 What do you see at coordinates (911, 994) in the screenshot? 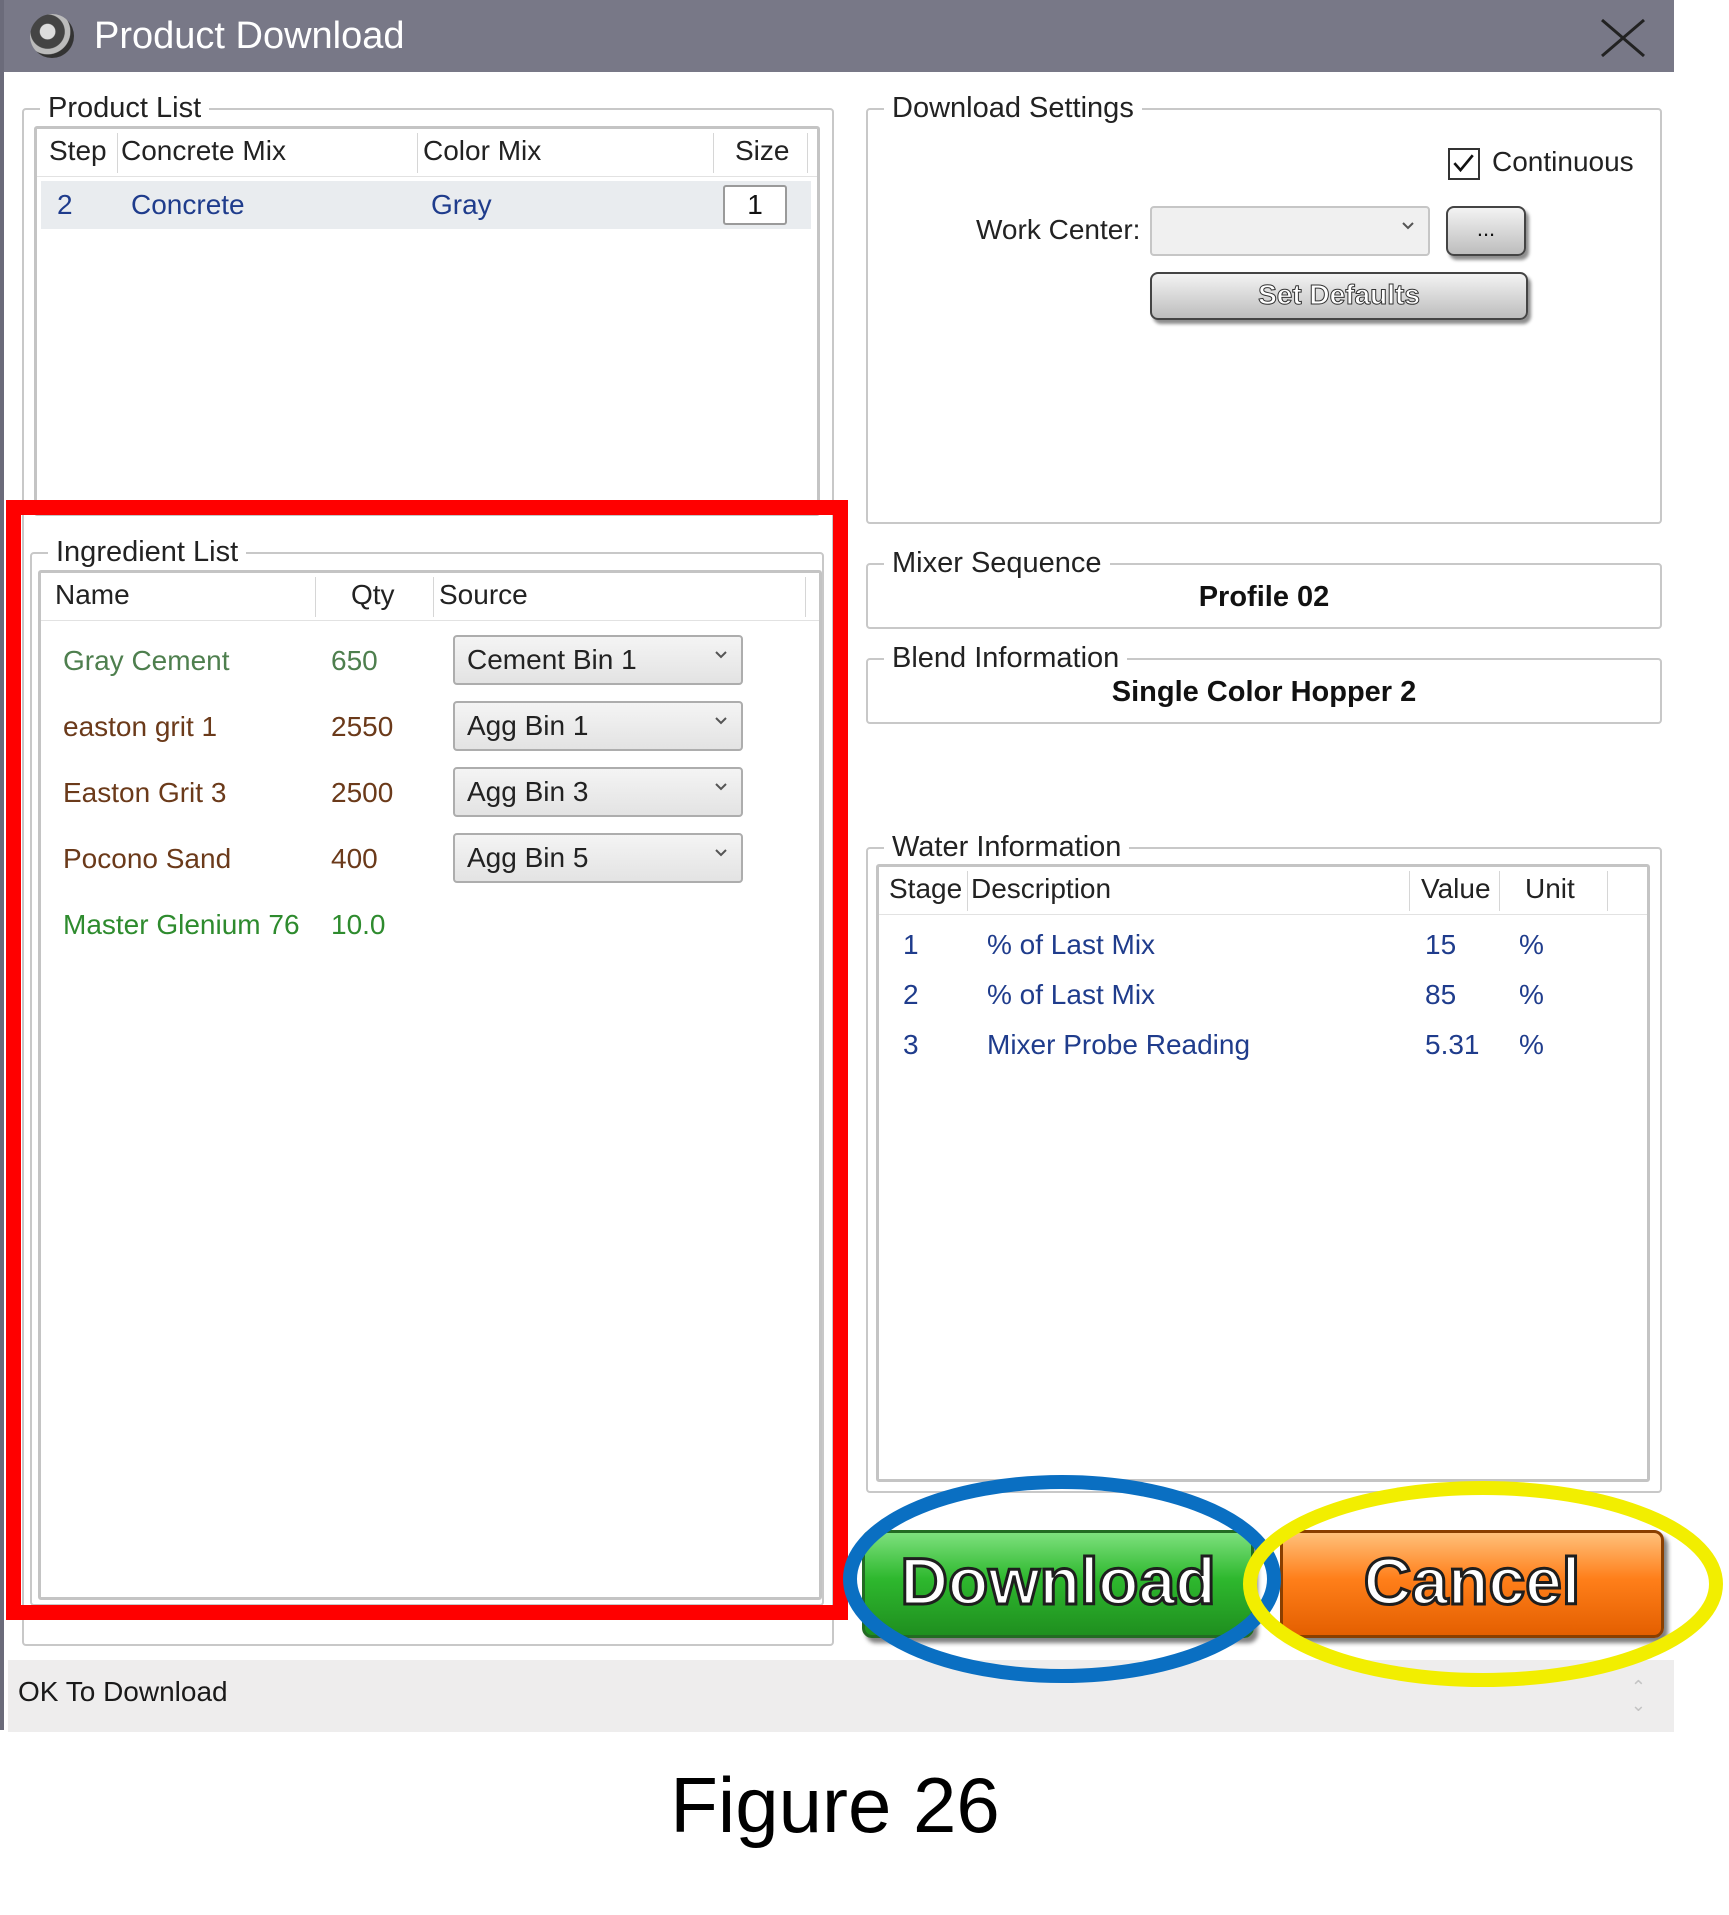
I see `water-stage: 2` at bounding box center [911, 994].